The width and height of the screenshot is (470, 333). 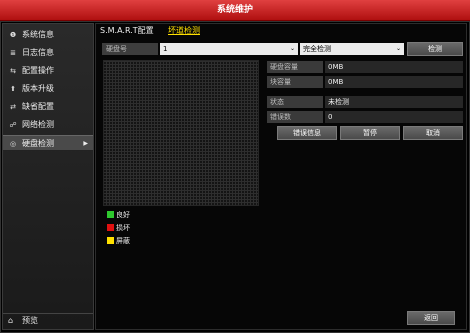 What do you see at coordinates (394, 67) in the screenshot?
I see `capacity-value: 0MB` at bounding box center [394, 67].